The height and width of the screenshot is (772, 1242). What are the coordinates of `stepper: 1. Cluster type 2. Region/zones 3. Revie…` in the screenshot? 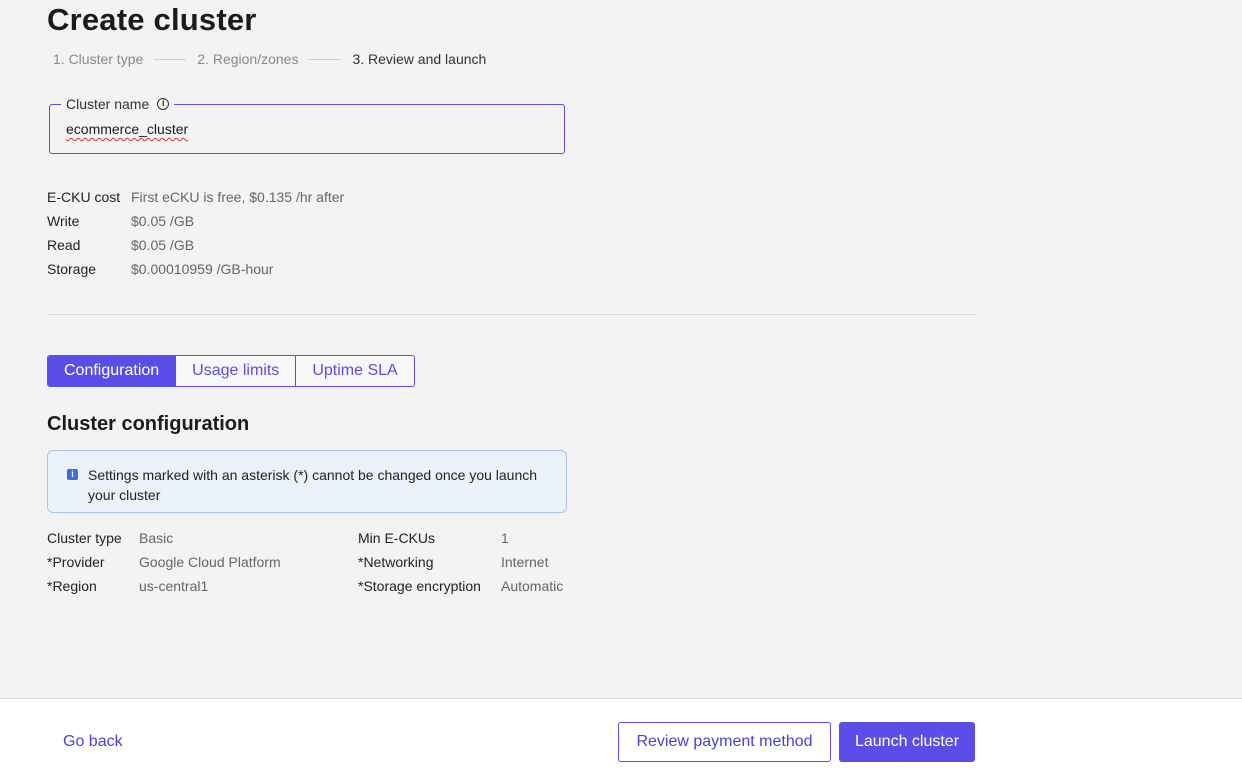 It's located at (269, 59).